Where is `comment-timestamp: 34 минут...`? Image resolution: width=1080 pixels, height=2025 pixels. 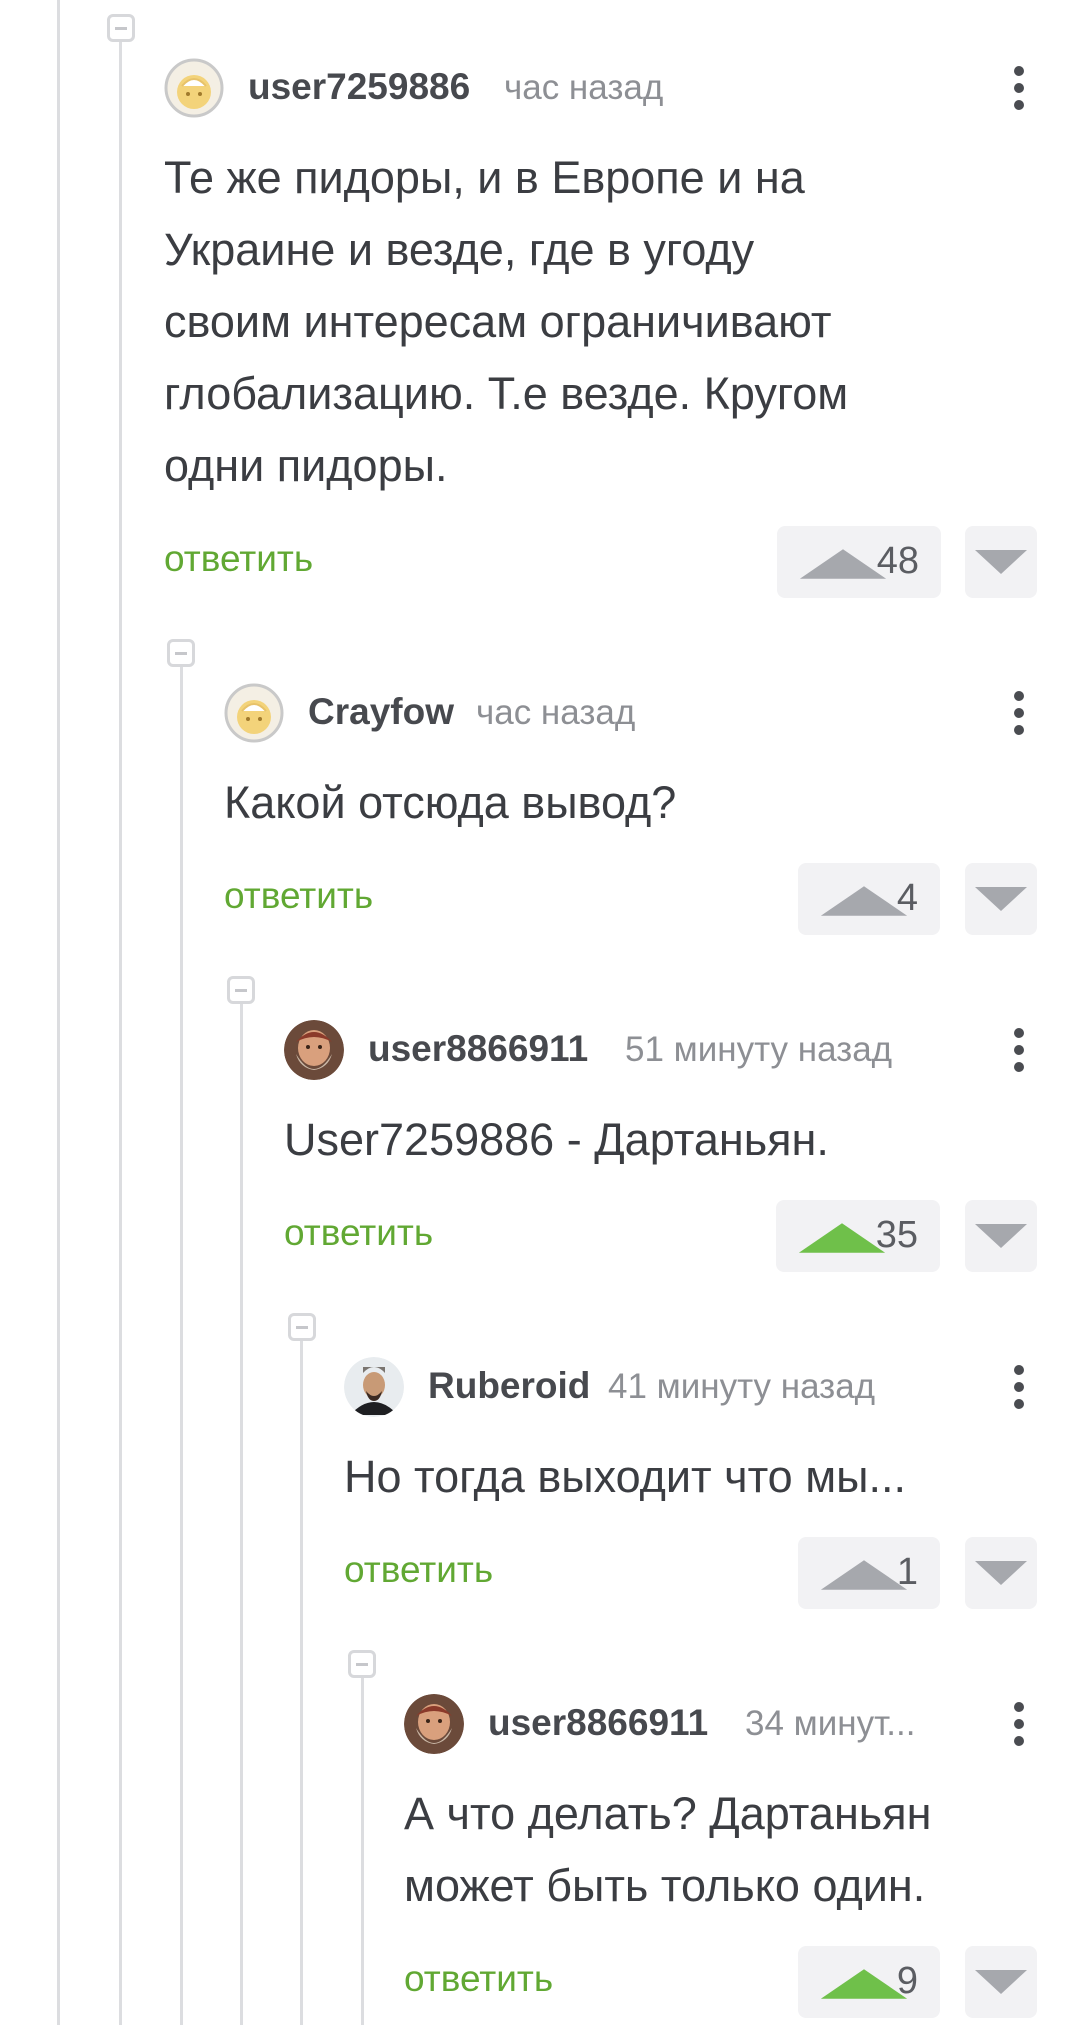 comment-timestamp: 34 минут... is located at coordinates (830, 1723).